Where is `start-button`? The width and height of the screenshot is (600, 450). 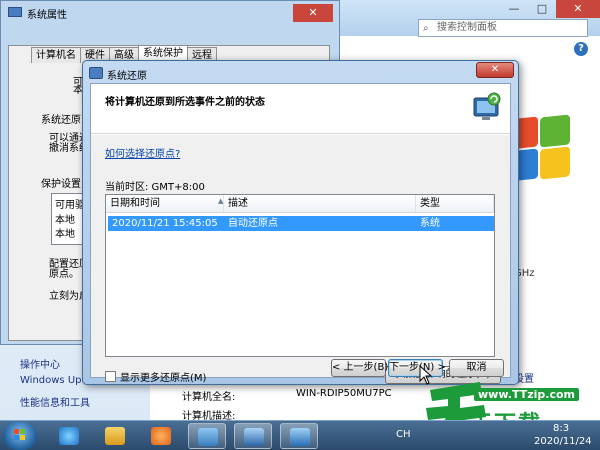 start-button is located at coordinates (20, 436).